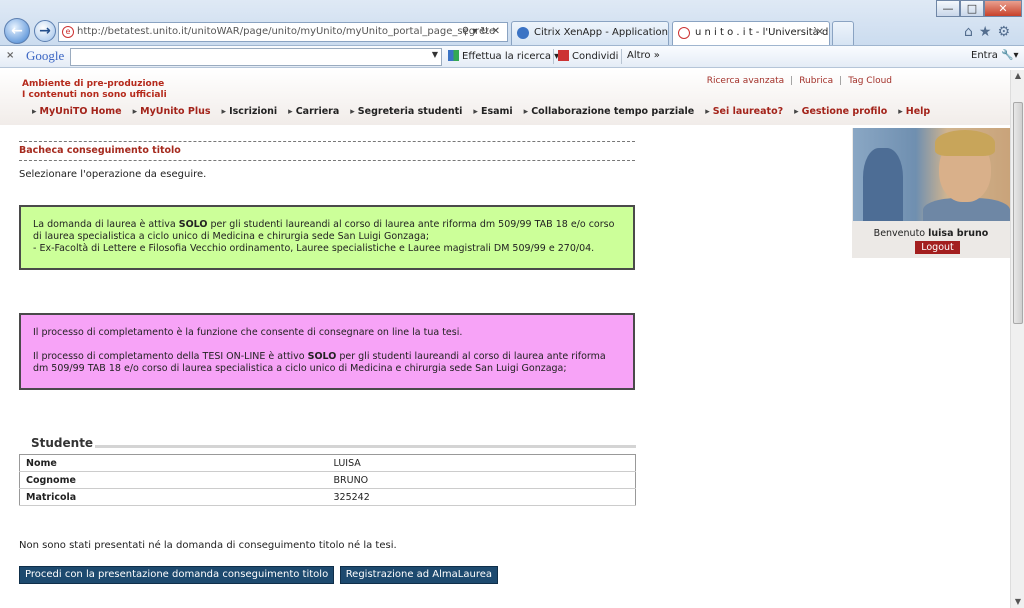 The image size is (1024, 608). Describe the element at coordinates (958, 233) in the screenshot. I see `user-name: luisa bruno` at that location.